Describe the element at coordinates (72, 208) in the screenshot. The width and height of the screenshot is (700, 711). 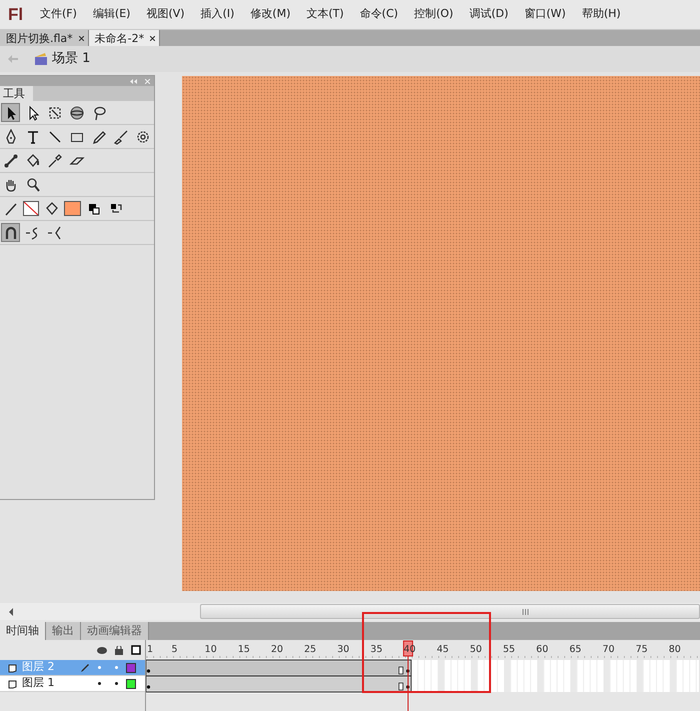
I see `fill-color-swatch` at that location.